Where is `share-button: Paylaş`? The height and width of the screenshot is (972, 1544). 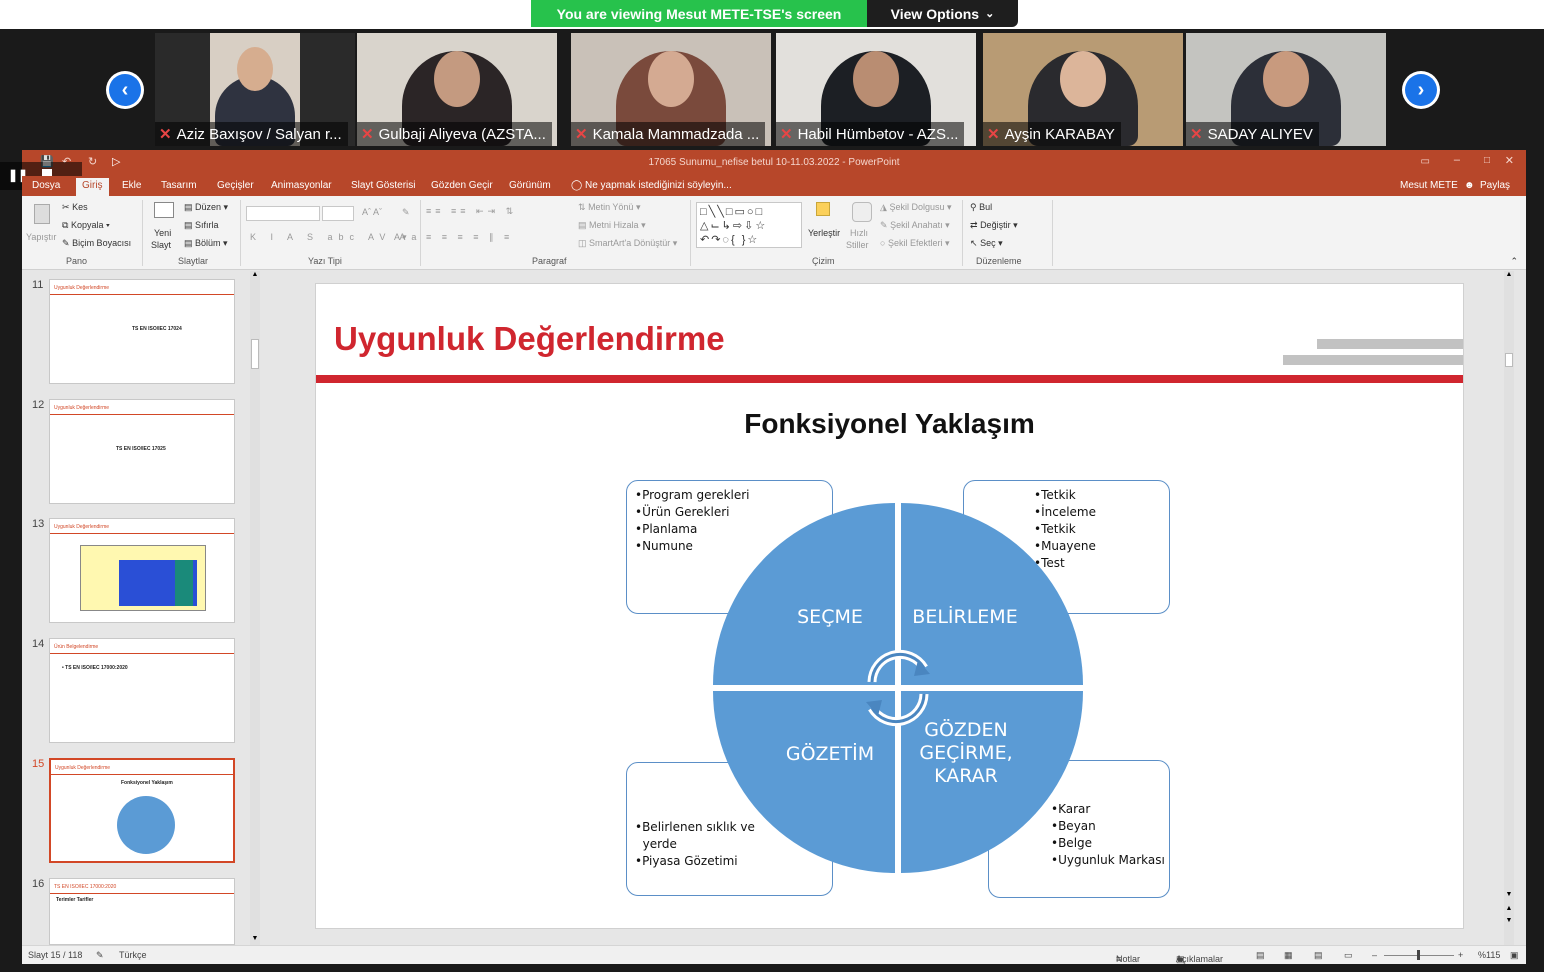 share-button: Paylaş is located at coordinates (1495, 185).